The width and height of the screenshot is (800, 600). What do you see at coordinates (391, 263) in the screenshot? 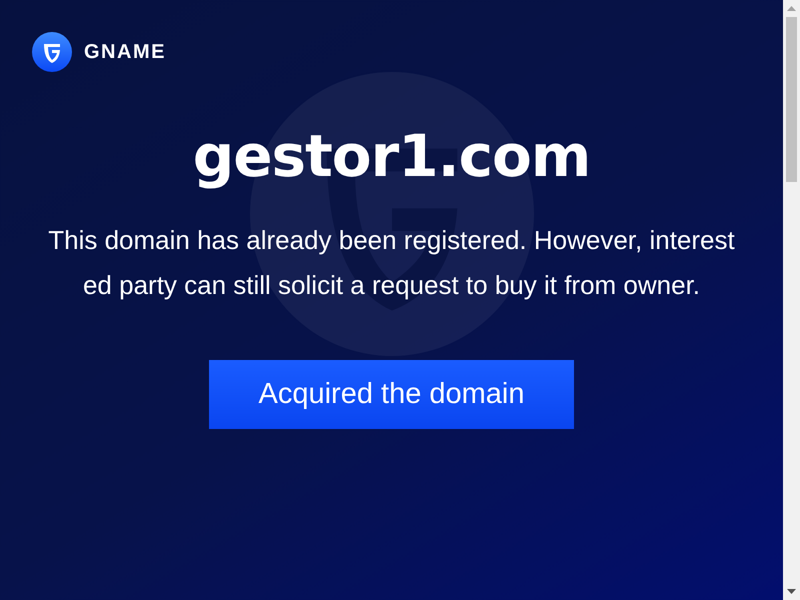
I see `status-message: This domain has already been registered. However, interested party can still solicit a request to buy it from owner.` at bounding box center [391, 263].